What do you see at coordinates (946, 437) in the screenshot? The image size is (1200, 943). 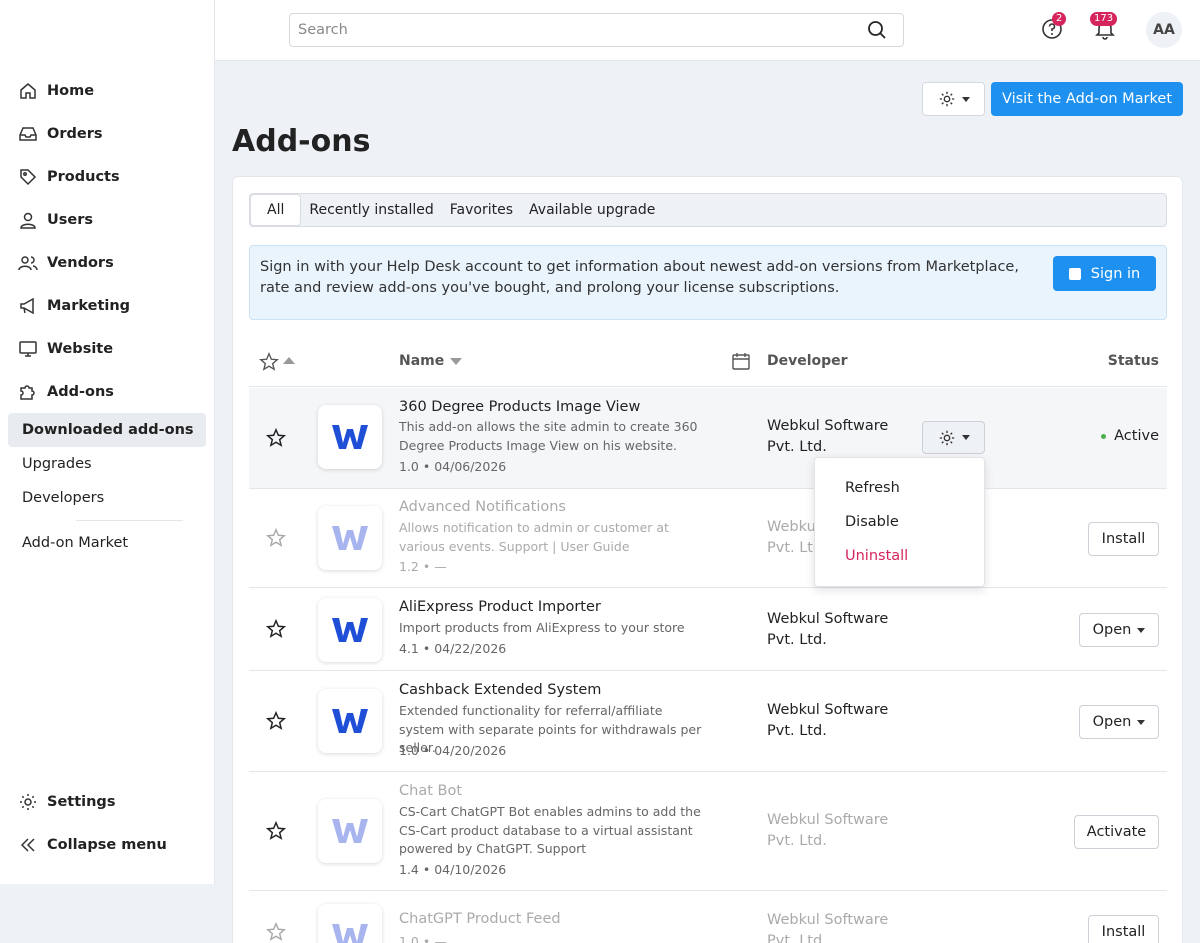 I see `gear-icon` at bounding box center [946, 437].